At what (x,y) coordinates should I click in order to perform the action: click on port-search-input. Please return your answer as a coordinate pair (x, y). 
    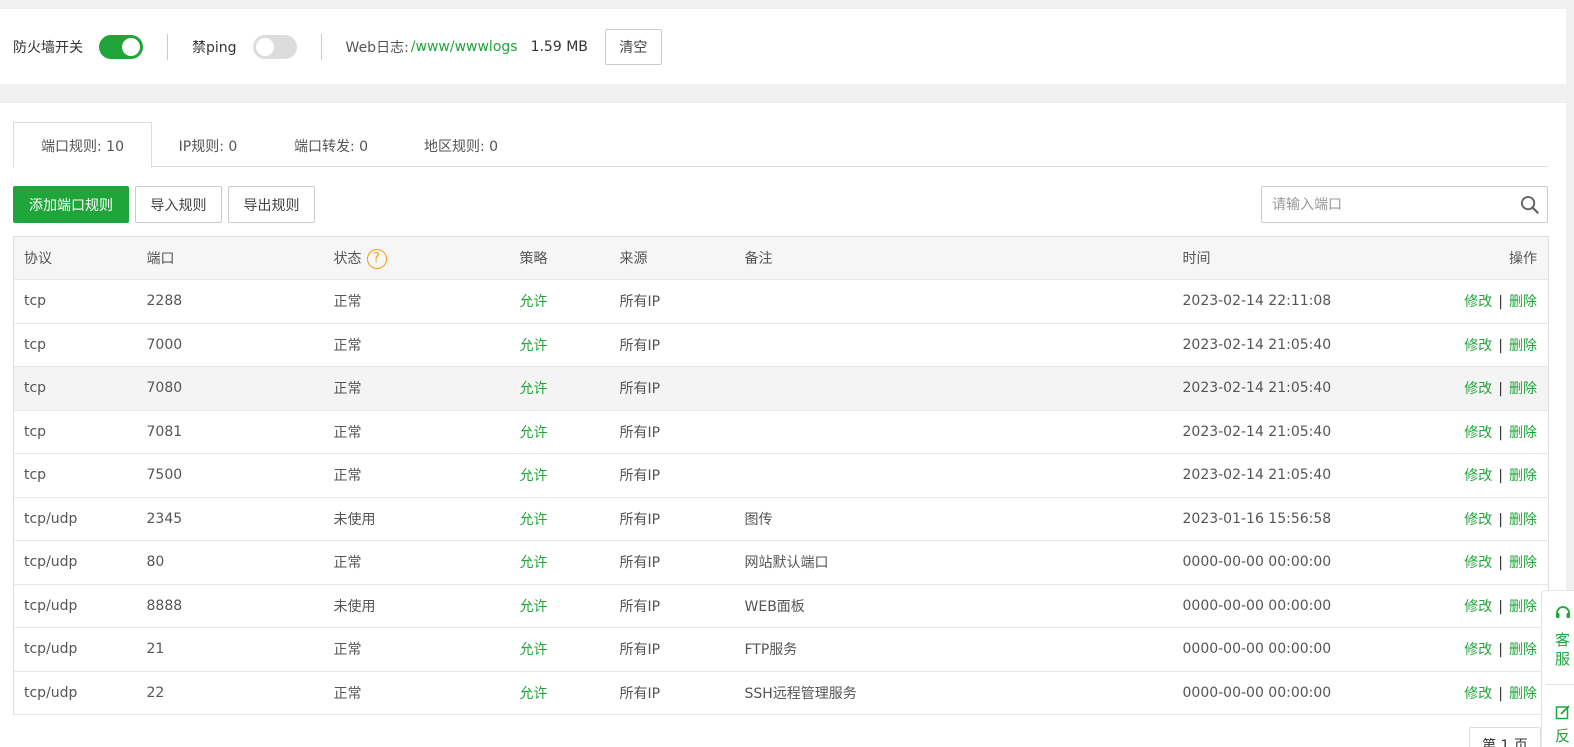
    Looking at the image, I should click on (1386, 204).